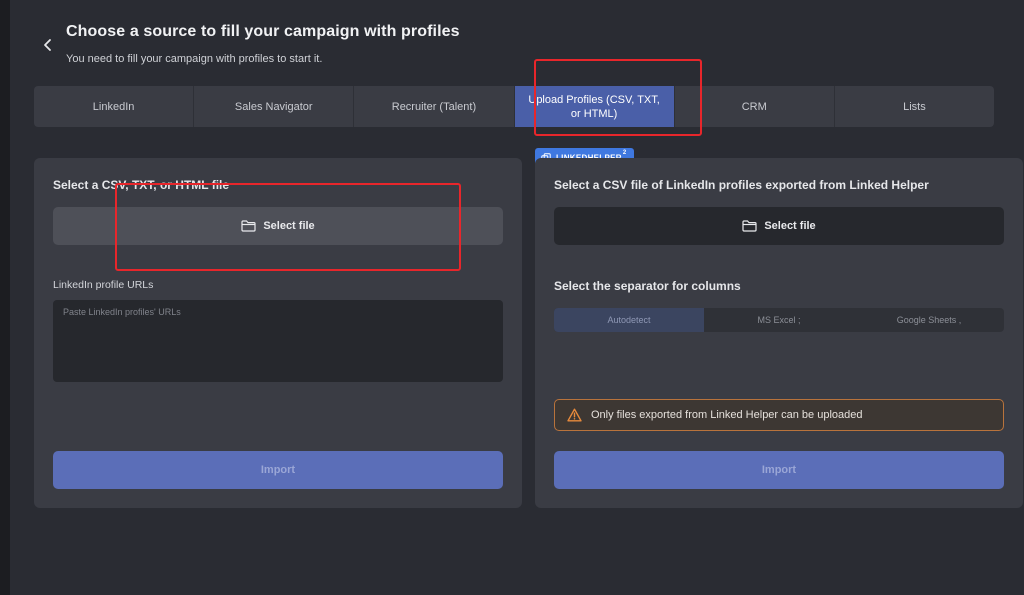  Describe the element at coordinates (278, 341) in the screenshot. I see `profile-urls-input` at that location.